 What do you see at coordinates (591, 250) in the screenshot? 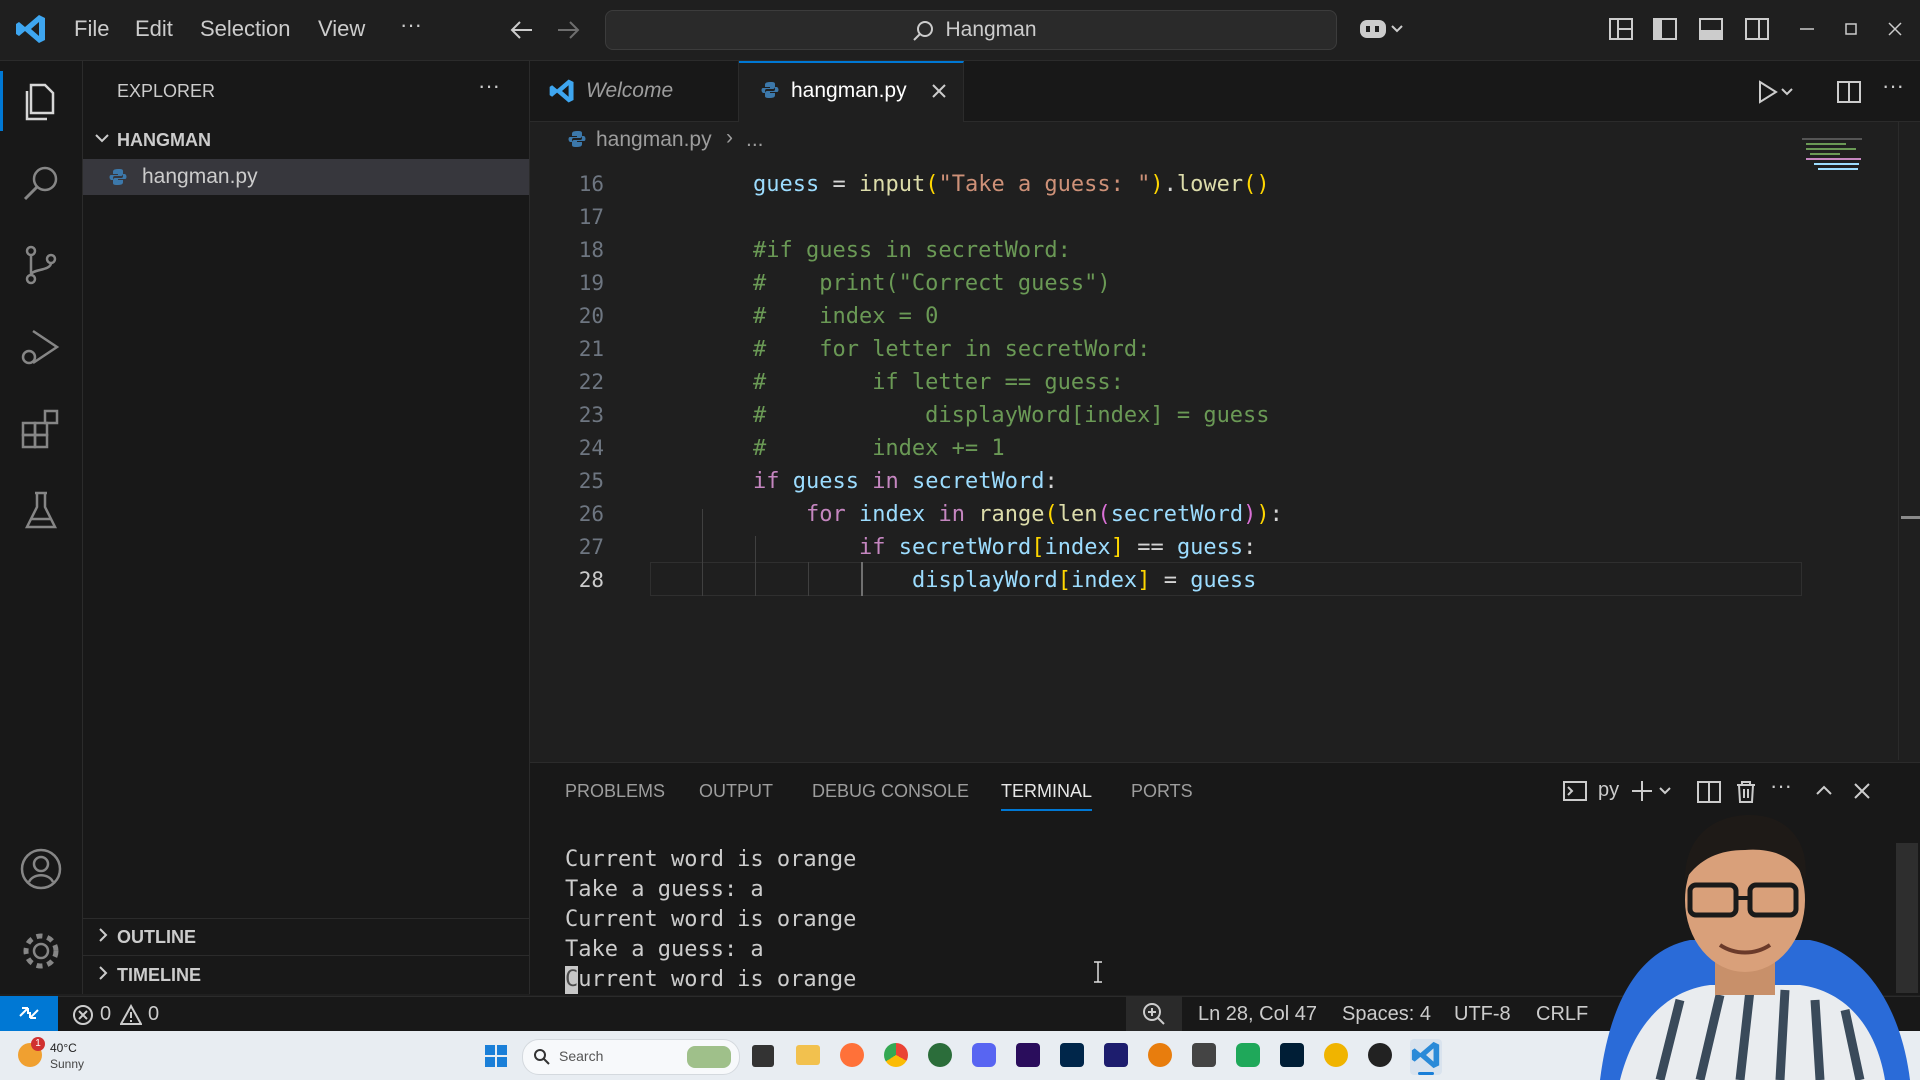
I see `line-number: 18` at bounding box center [591, 250].